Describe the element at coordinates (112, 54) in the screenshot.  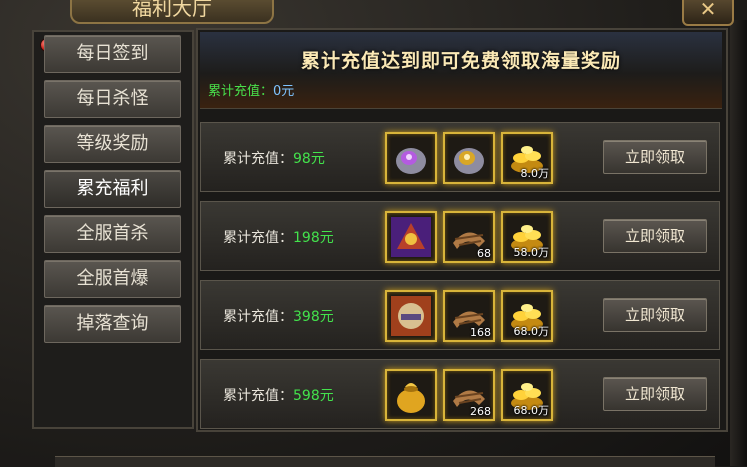
I see `sidebar-item-daily-signin: 每日签到` at that location.